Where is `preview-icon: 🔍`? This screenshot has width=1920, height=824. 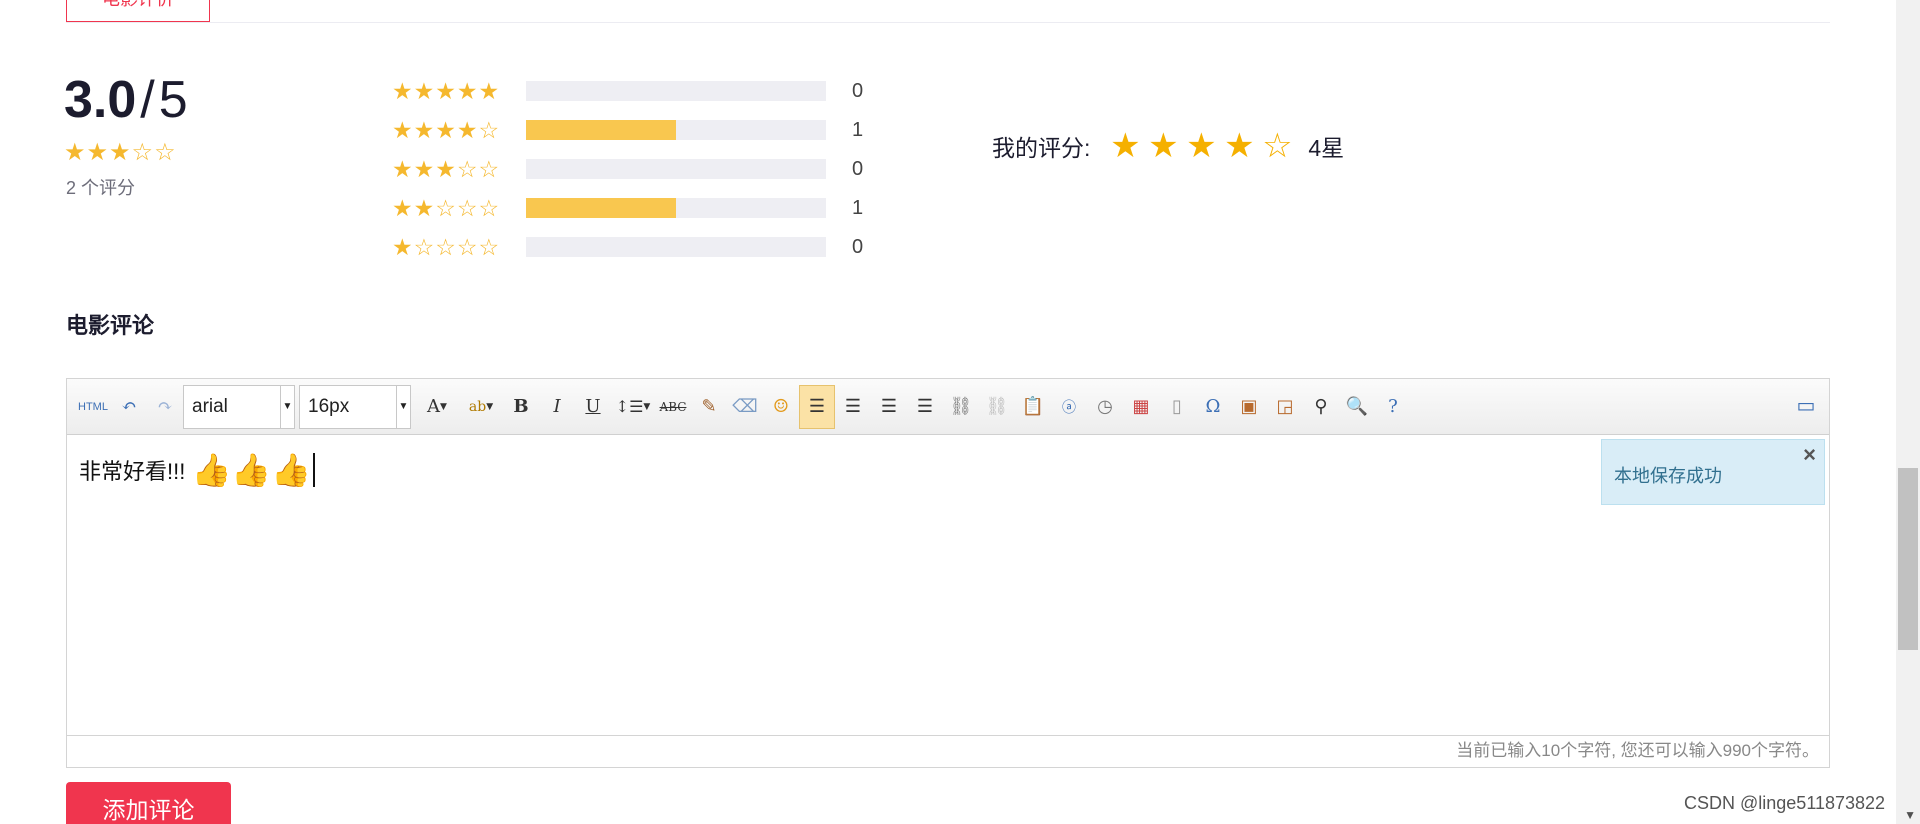
preview-icon: 🔍 is located at coordinates (1357, 407).